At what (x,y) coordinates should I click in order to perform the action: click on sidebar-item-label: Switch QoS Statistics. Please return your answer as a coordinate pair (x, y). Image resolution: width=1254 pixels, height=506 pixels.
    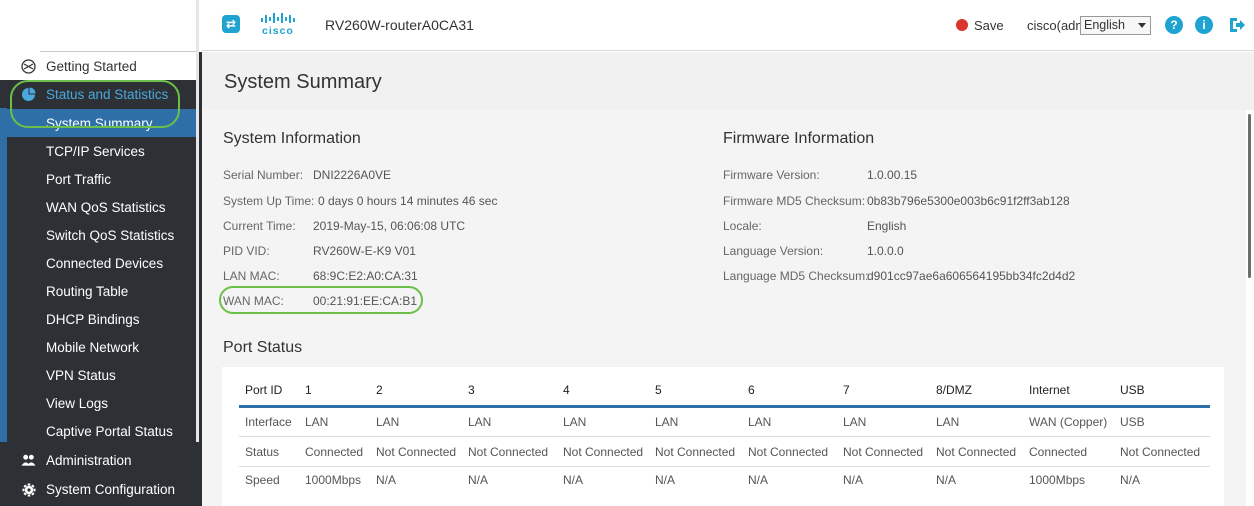
    Looking at the image, I should click on (110, 235).